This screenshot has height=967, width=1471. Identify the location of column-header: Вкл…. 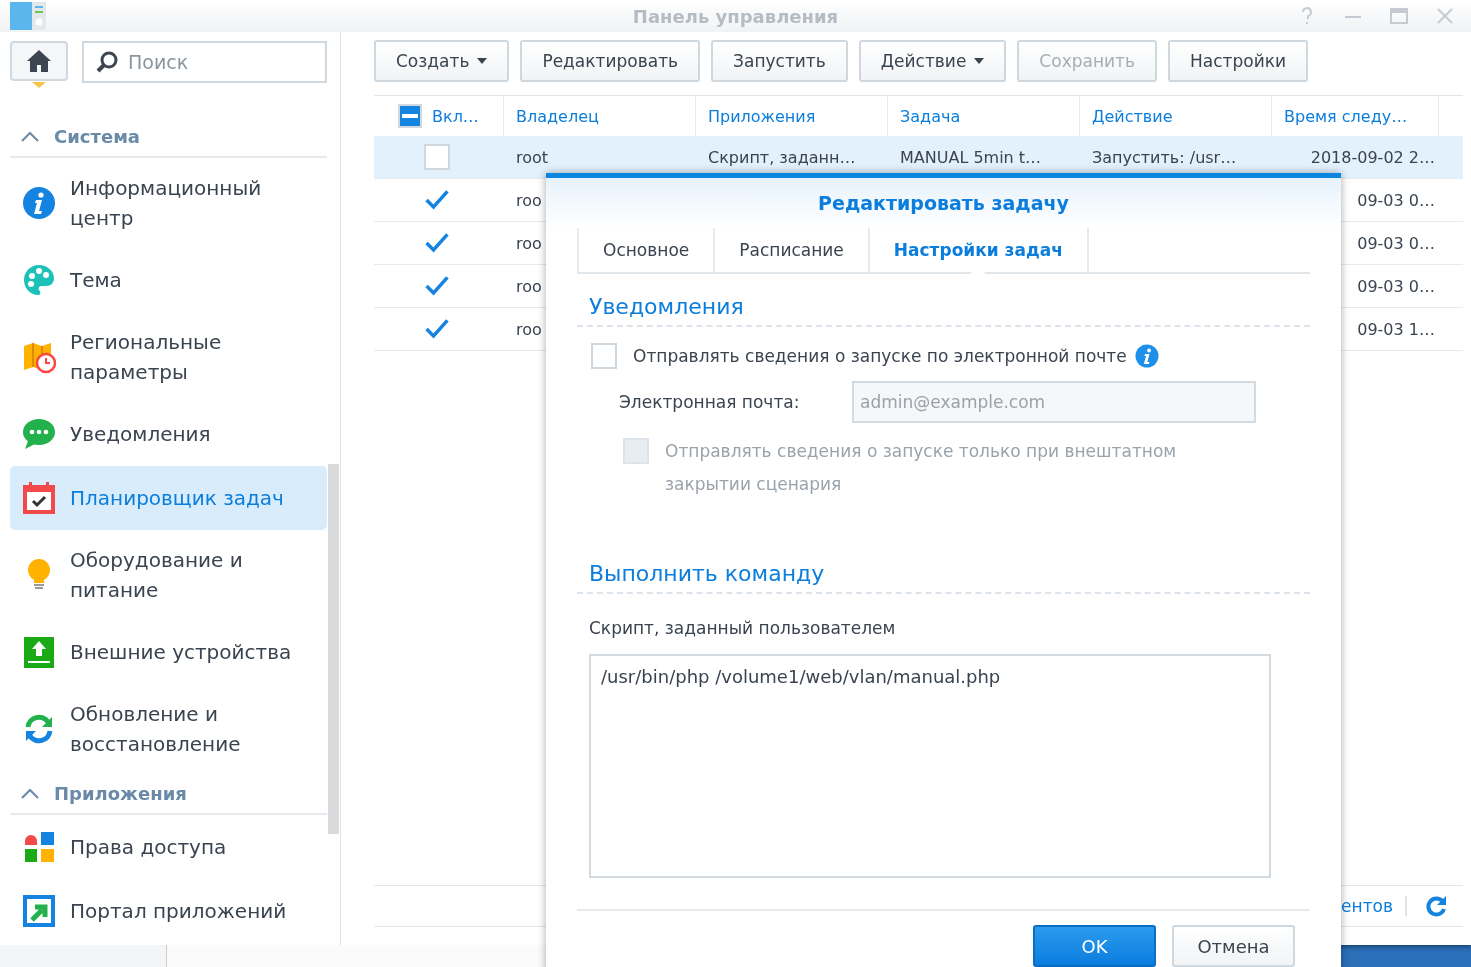
(455, 116).